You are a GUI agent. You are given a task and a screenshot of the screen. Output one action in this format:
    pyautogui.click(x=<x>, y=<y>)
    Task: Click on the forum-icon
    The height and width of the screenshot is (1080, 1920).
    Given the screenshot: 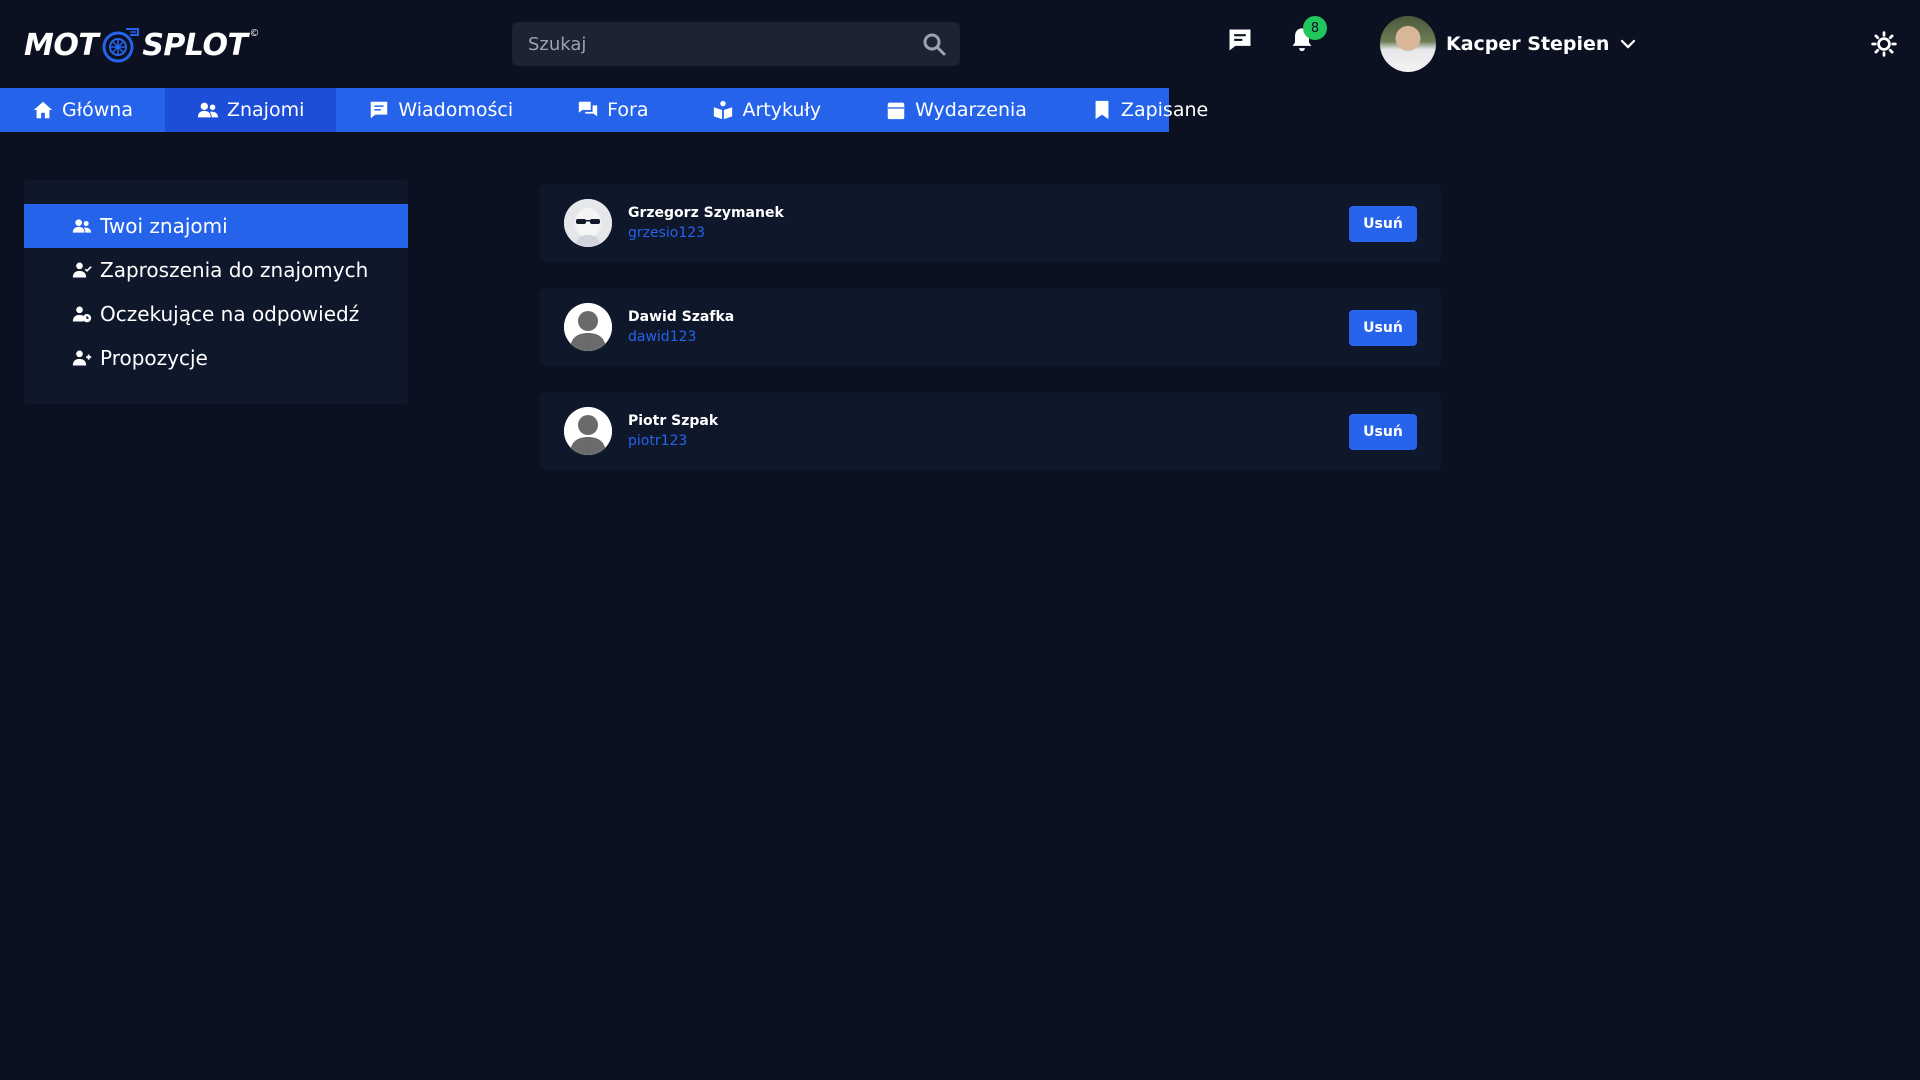 What is the action you would take?
    pyautogui.click(x=588, y=109)
    